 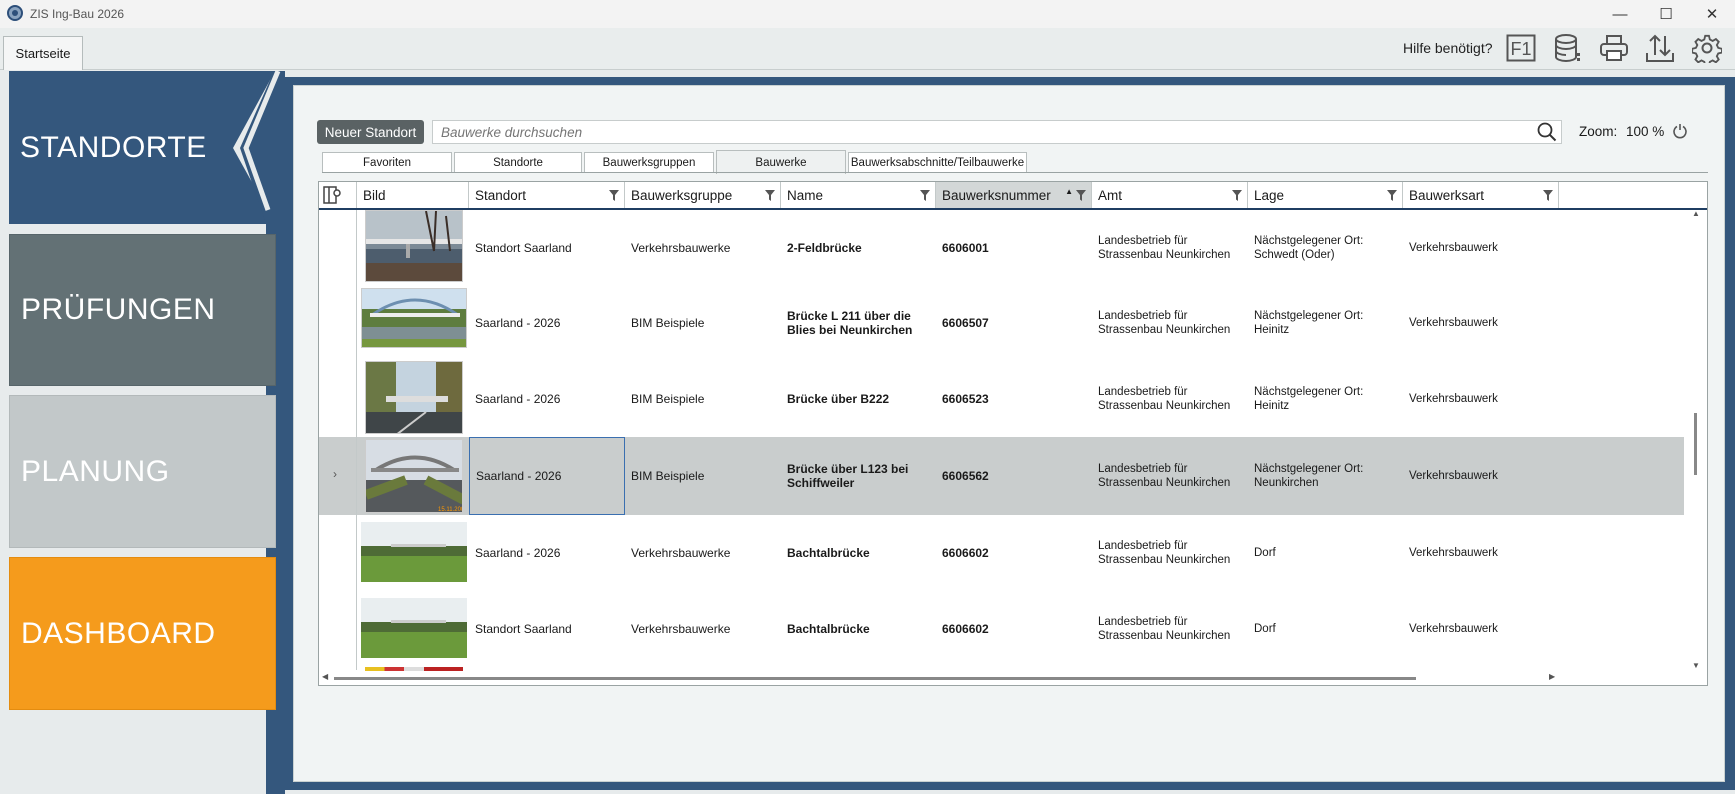 I want to click on scroll-right-icon: ▶, so click(x=1552, y=676).